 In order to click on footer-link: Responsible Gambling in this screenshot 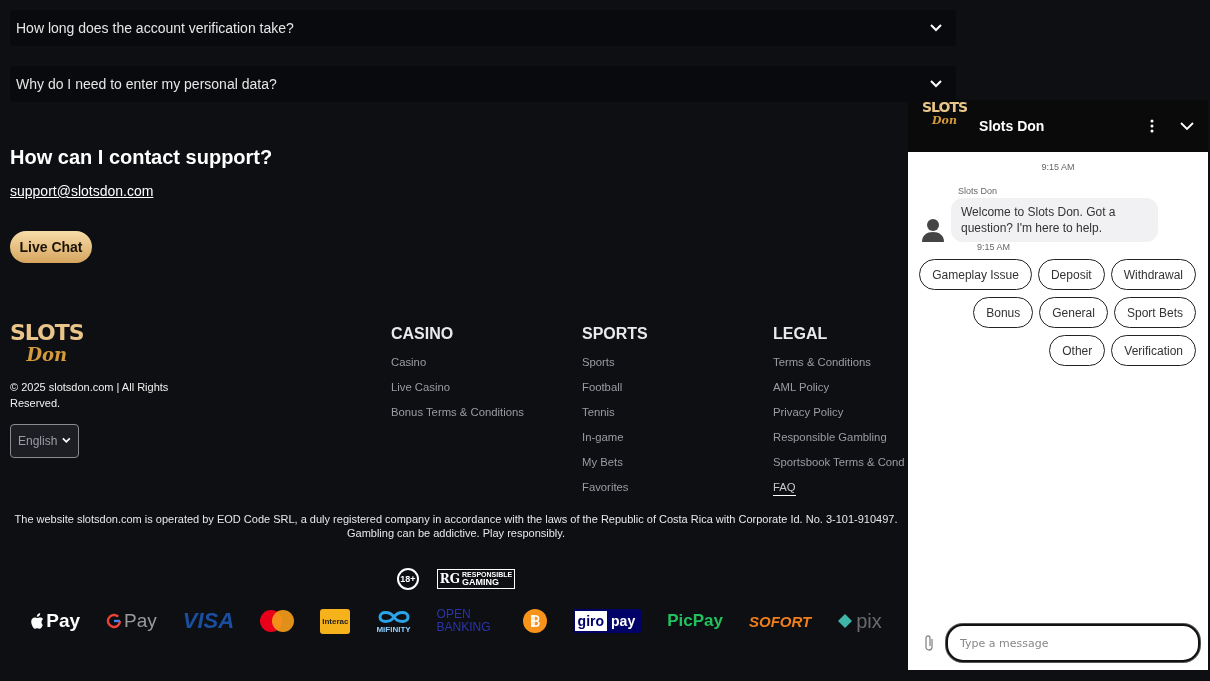, I will do `click(830, 437)`.